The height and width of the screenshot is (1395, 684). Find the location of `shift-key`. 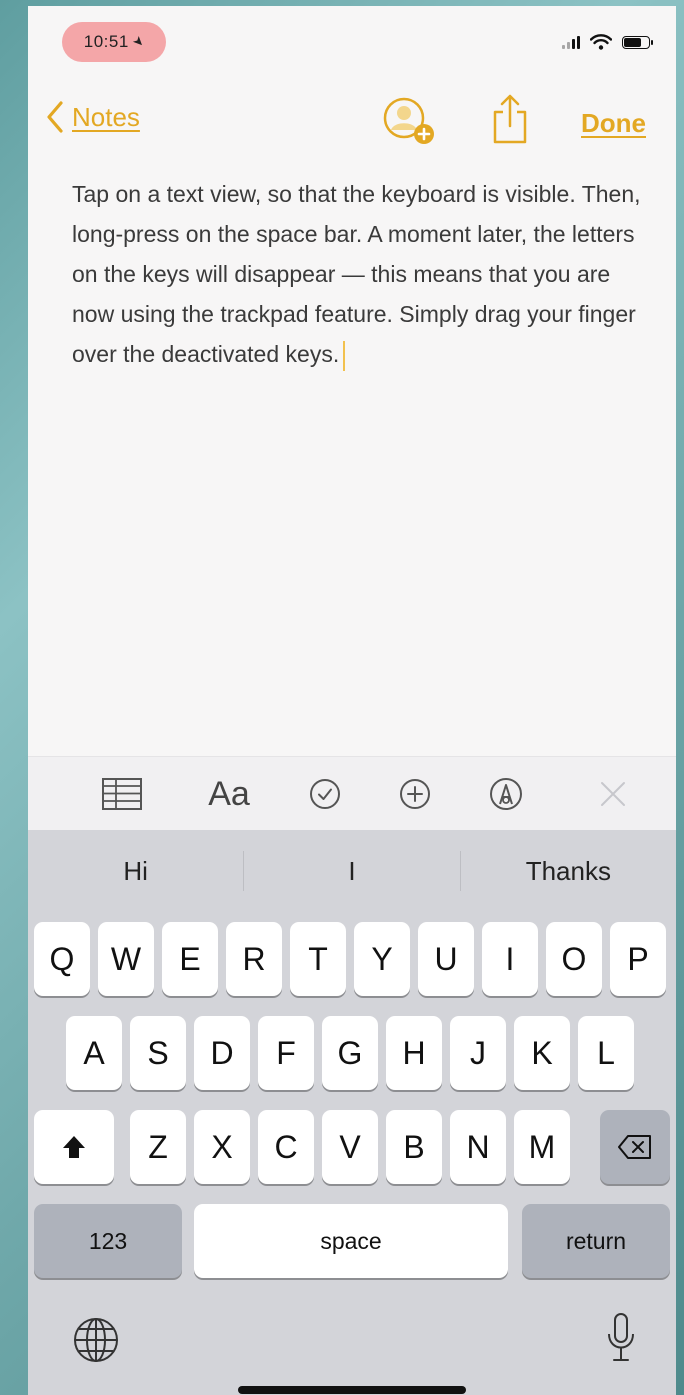

shift-key is located at coordinates (74, 1147).